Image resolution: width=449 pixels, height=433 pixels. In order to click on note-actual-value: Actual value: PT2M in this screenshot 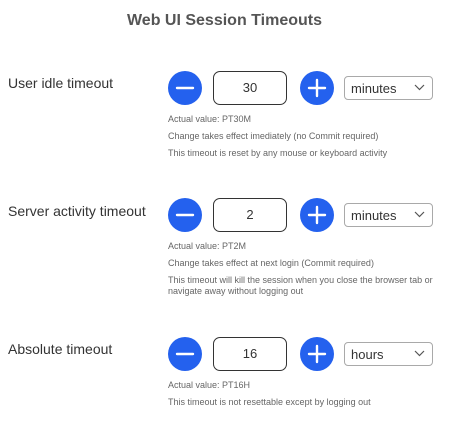, I will do `click(207, 246)`.